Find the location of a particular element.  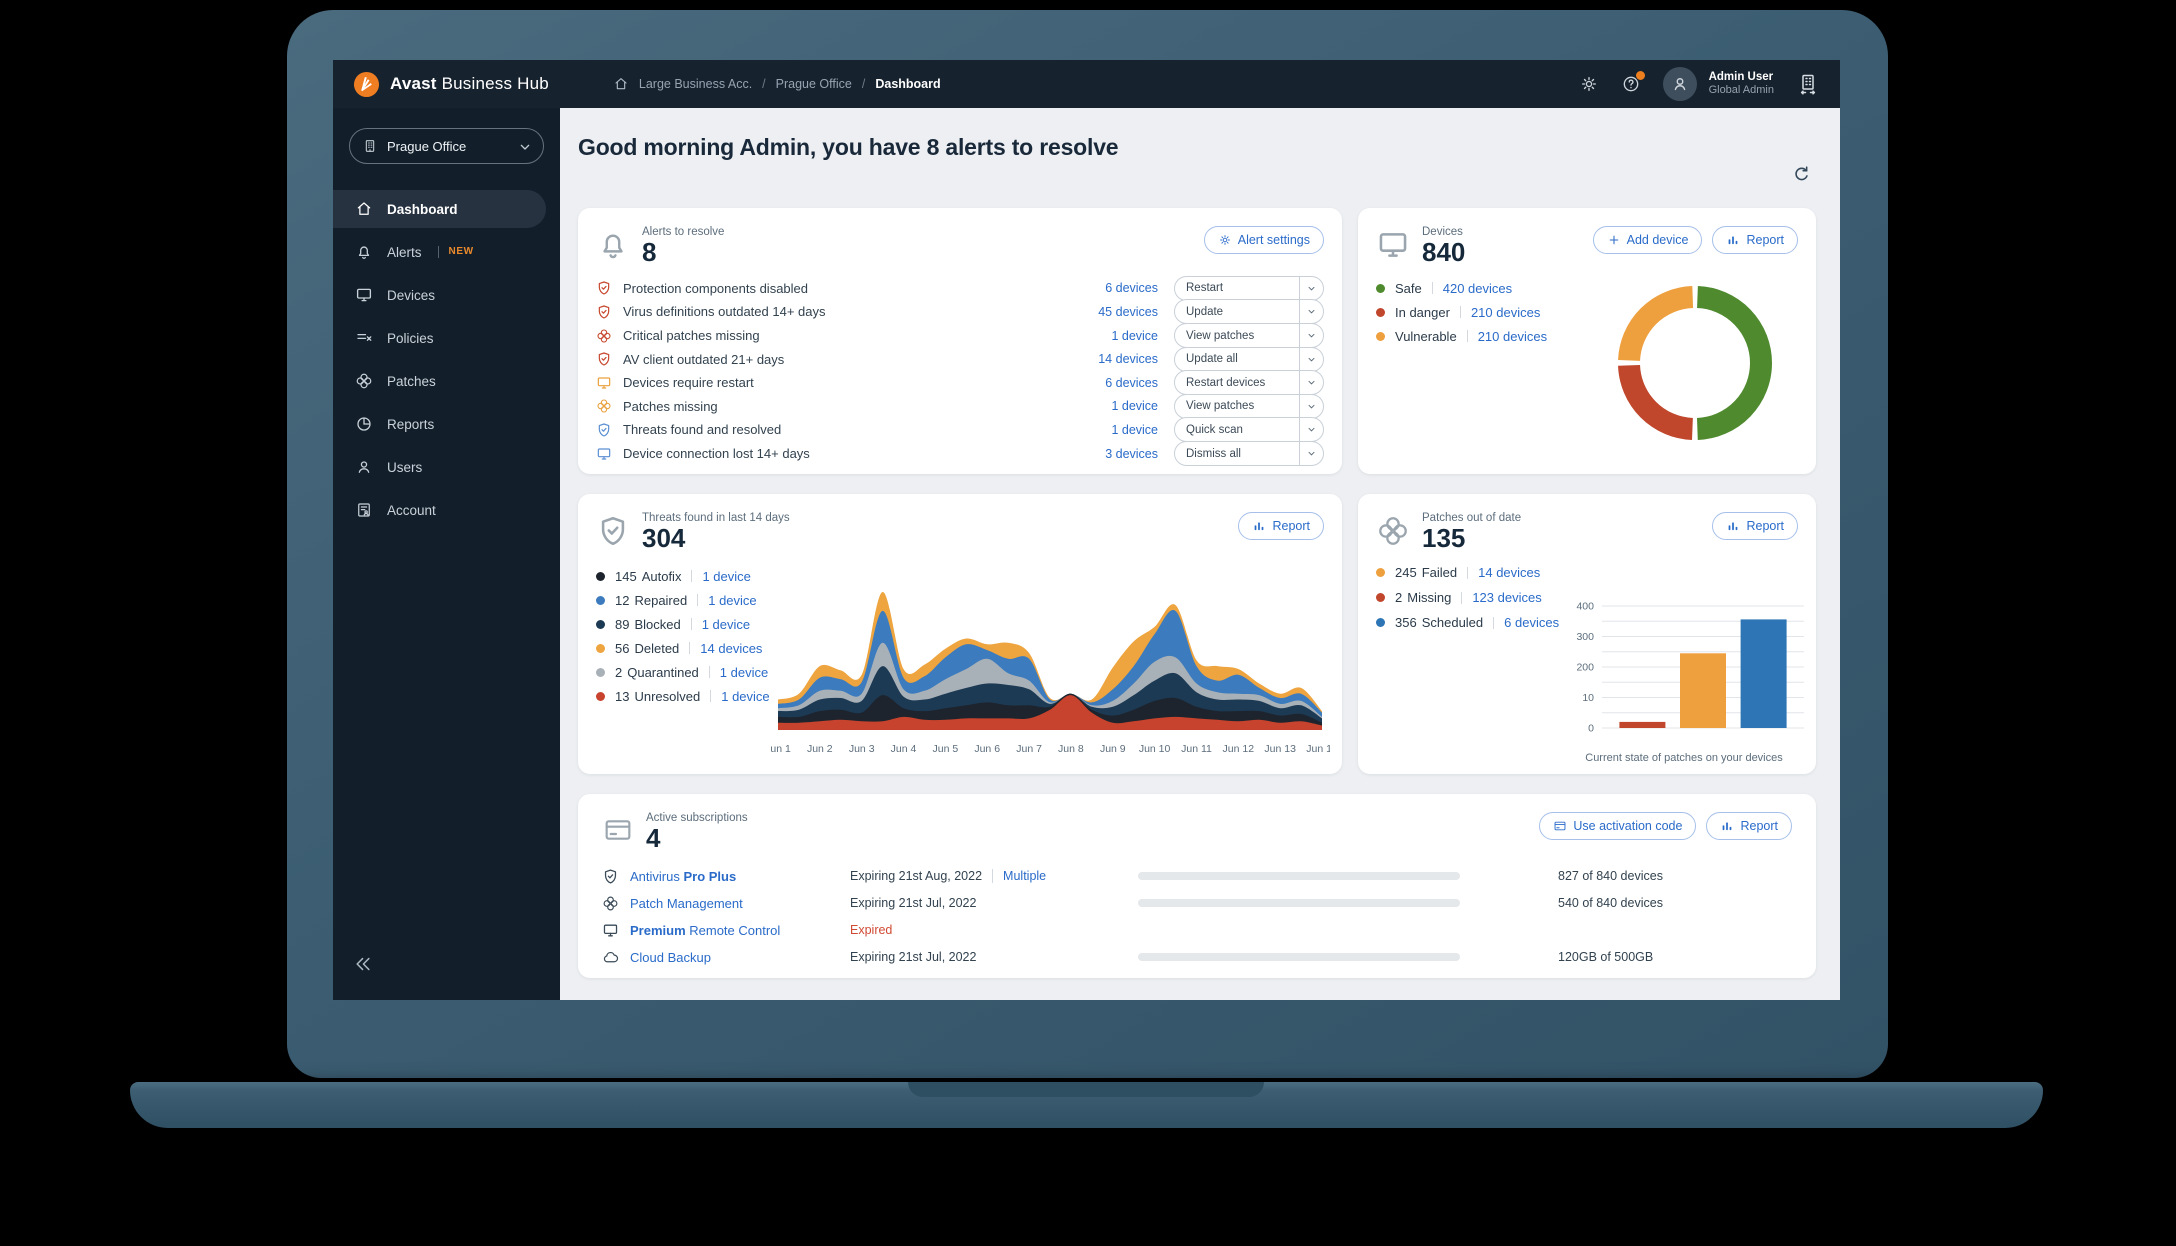

subscription-name-link: Patch Management is located at coordinates (726, 903).